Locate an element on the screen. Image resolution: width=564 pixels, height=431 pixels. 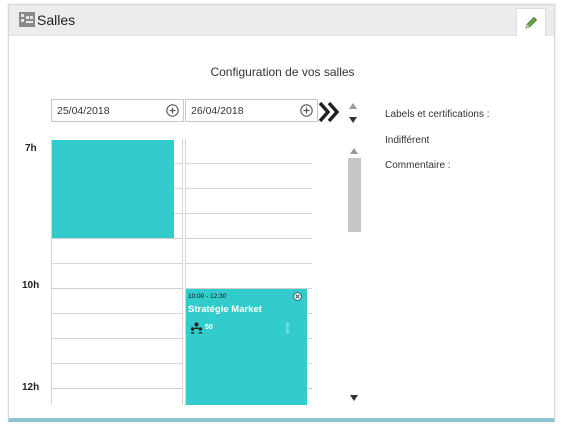
section-title: Configuration de vos salles is located at coordinates (282, 72).